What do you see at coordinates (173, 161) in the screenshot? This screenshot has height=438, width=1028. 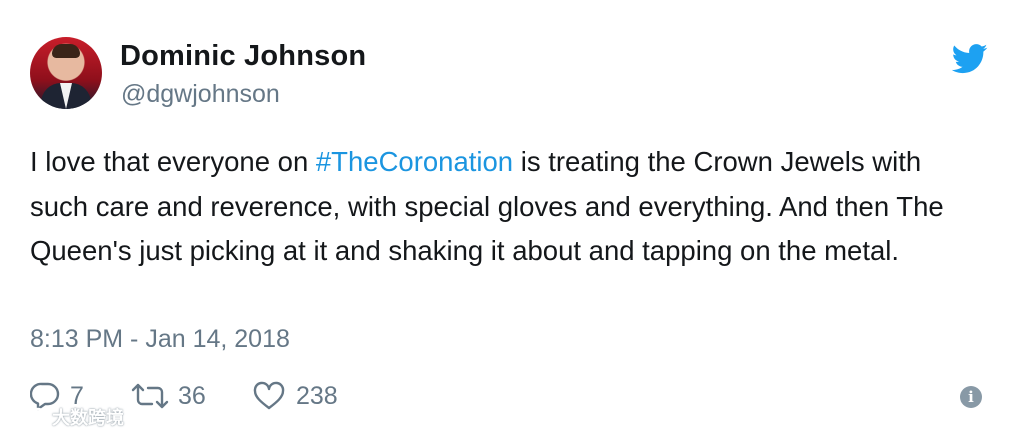 I see `tweet-text-start: I love that everyone on` at bounding box center [173, 161].